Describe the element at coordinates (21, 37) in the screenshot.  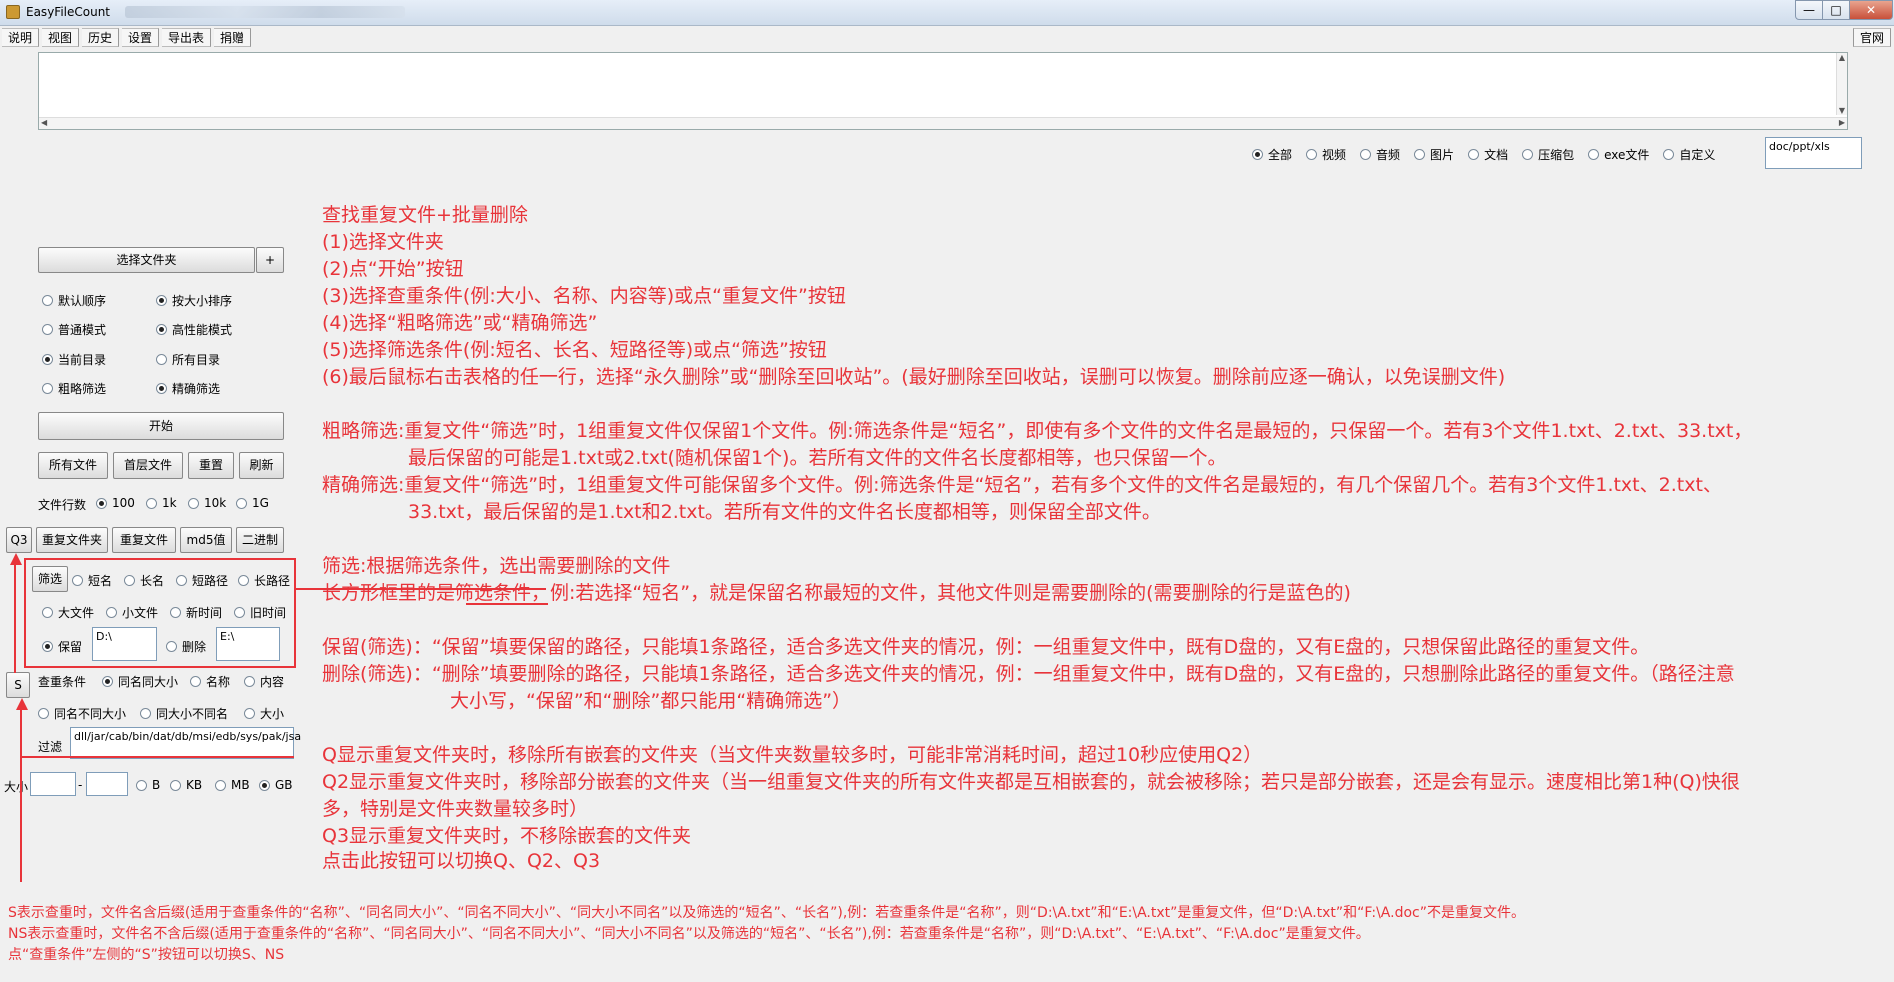
I see `menu-help: 说明` at that location.